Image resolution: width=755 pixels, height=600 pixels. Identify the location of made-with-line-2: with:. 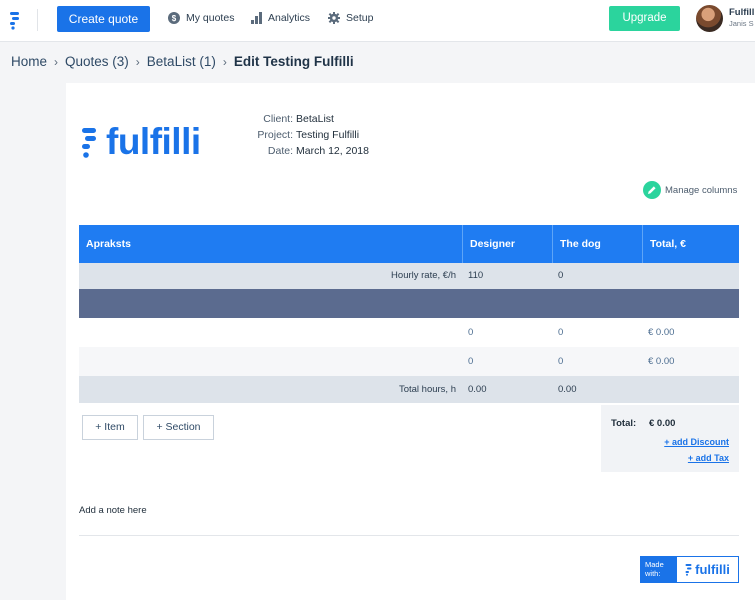
(653, 573).